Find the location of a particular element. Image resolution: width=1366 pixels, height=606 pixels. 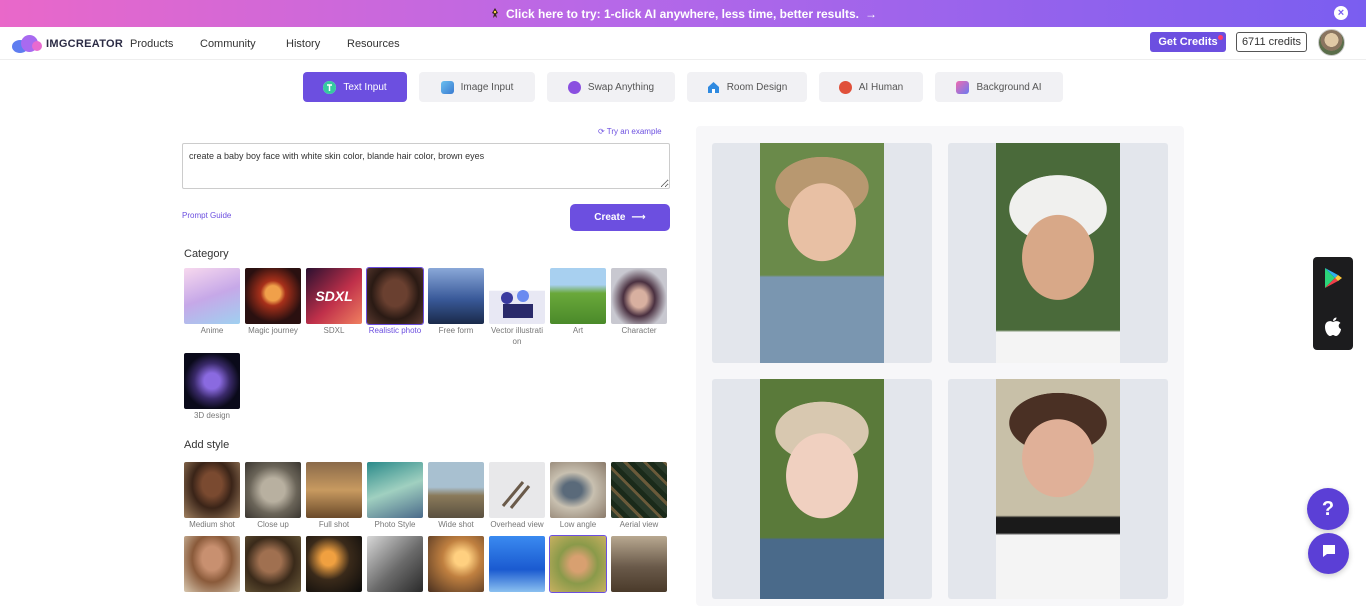

category-sdxl: SDXL SDXL is located at coordinates (334, 307).